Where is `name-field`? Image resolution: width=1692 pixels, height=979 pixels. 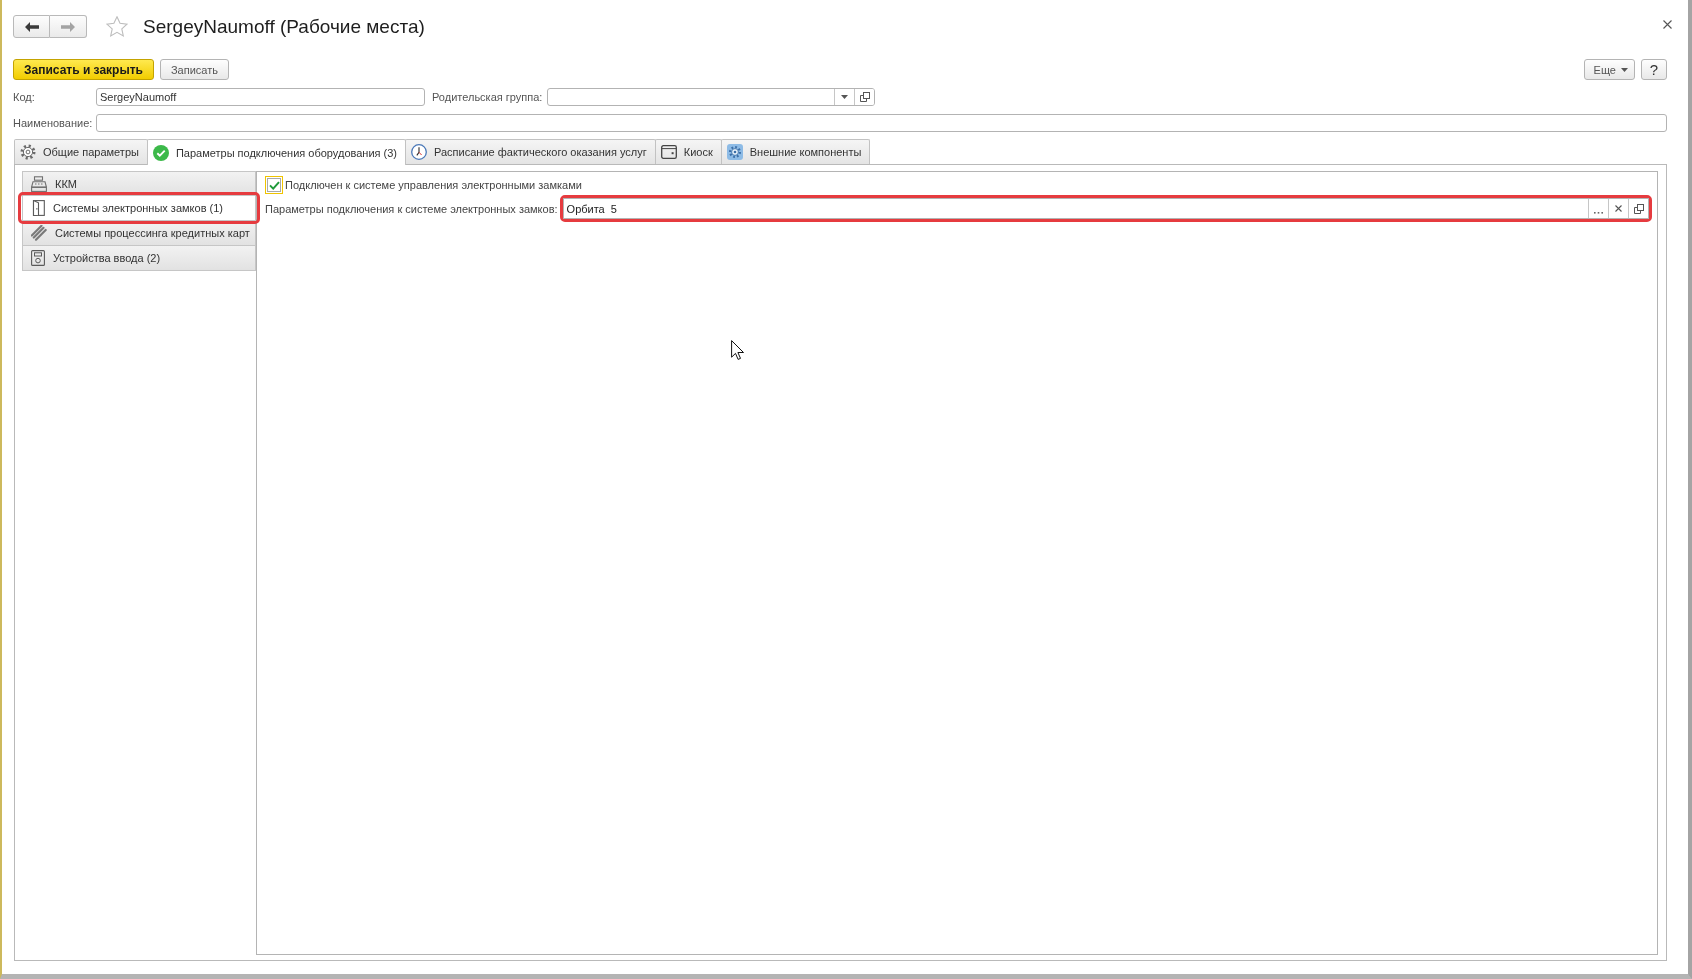
name-field is located at coordinates (881, 123).